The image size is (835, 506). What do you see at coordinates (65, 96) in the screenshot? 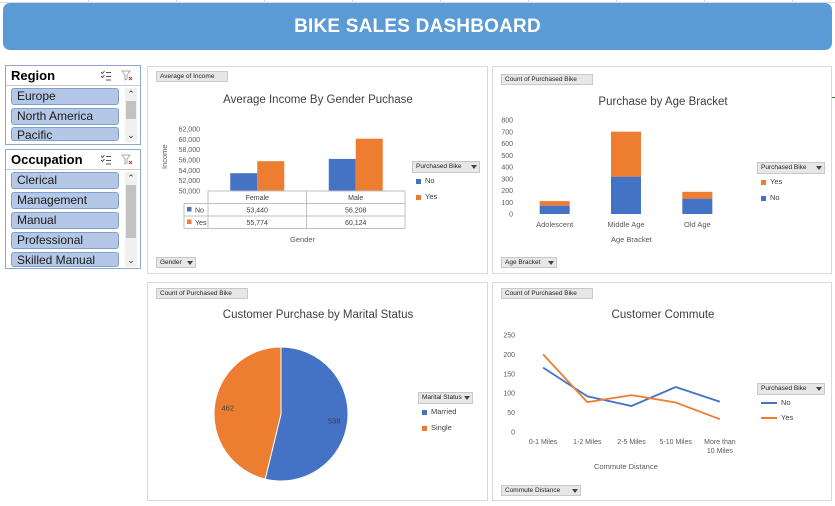
I see `slicer-item-europe: Europe` at bounding box center [65, 96].